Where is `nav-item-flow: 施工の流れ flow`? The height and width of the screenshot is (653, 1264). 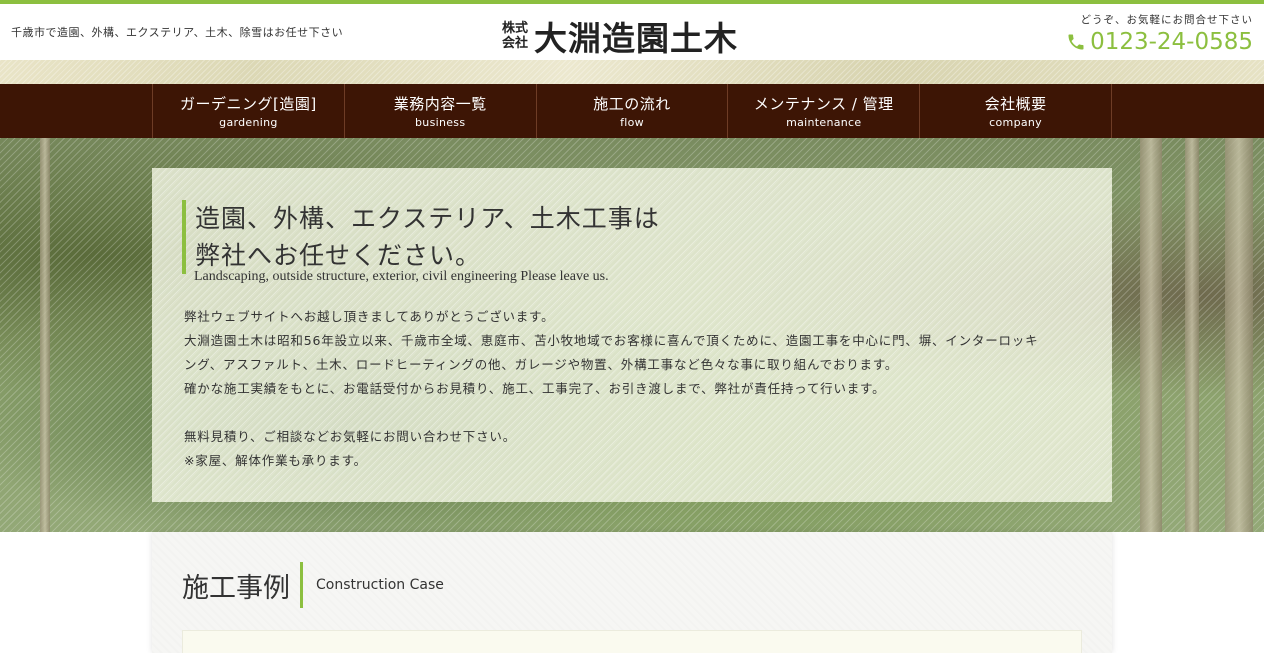
nav-item-flow: 施工の流れ flow is located at coordinates (633, 111).